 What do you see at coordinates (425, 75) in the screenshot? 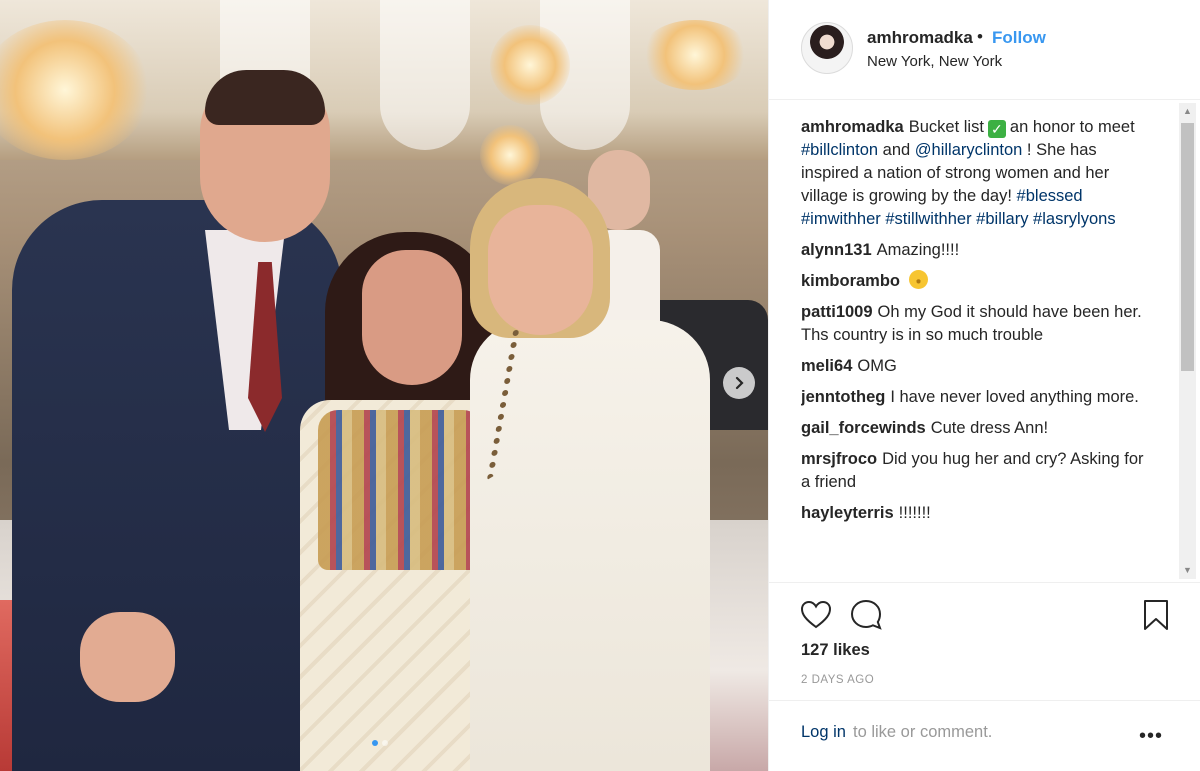
I see `drape` at bounding box center [425, 75].